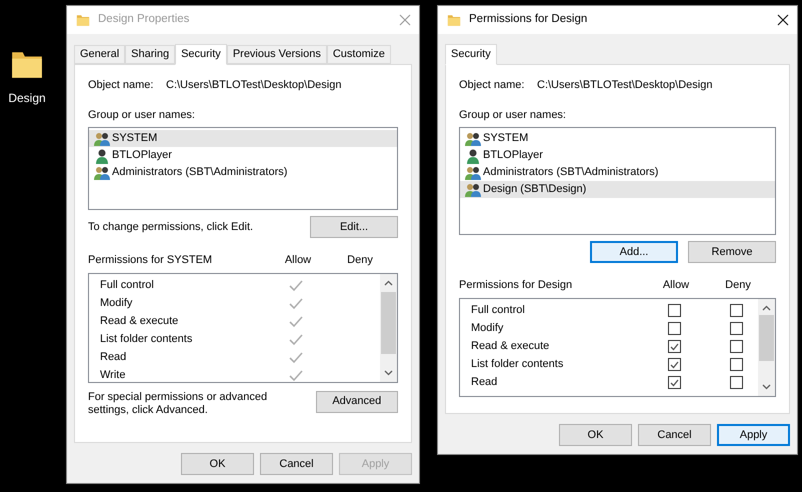 The width and height of the screenshot is (802, 492). What do you see at coordinates (358, 54) in the screenshot?
I see `tab: Customize` at bounding box center [358, 54].